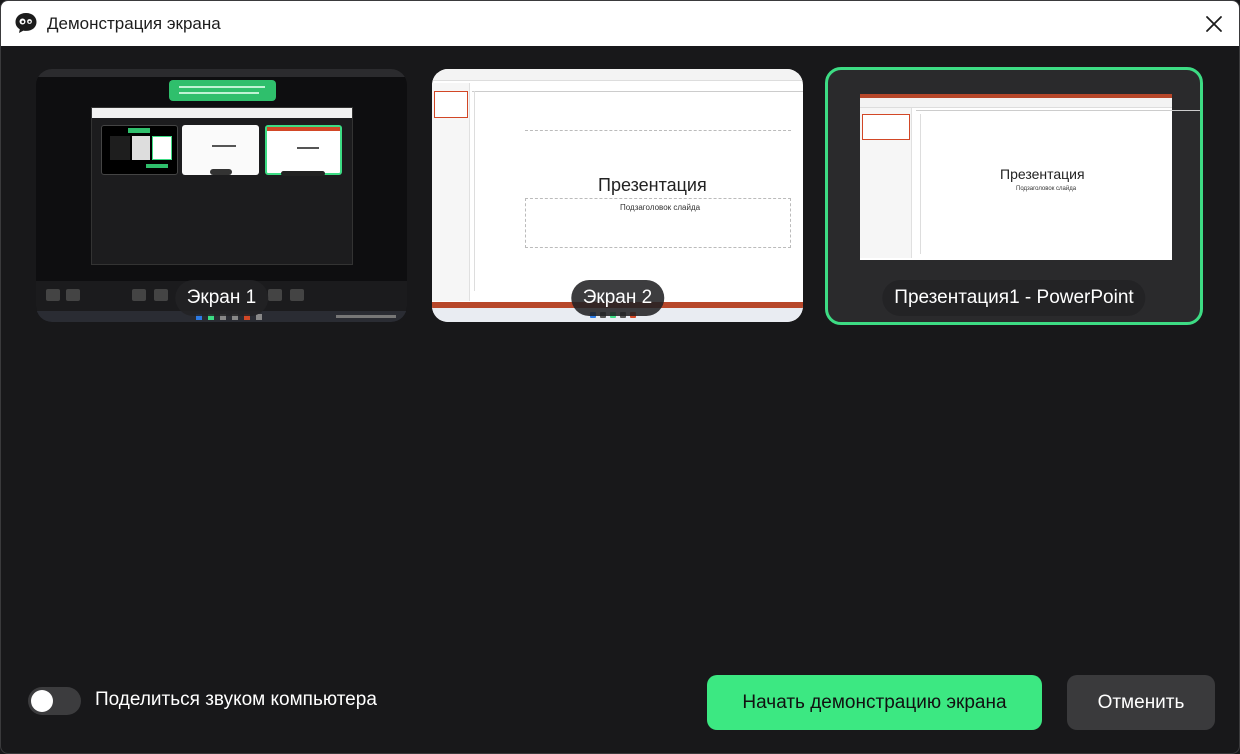 The height and width of the screenshot is (754, 1240). I want to click on source-label: Экран 2, so click(617, 298).